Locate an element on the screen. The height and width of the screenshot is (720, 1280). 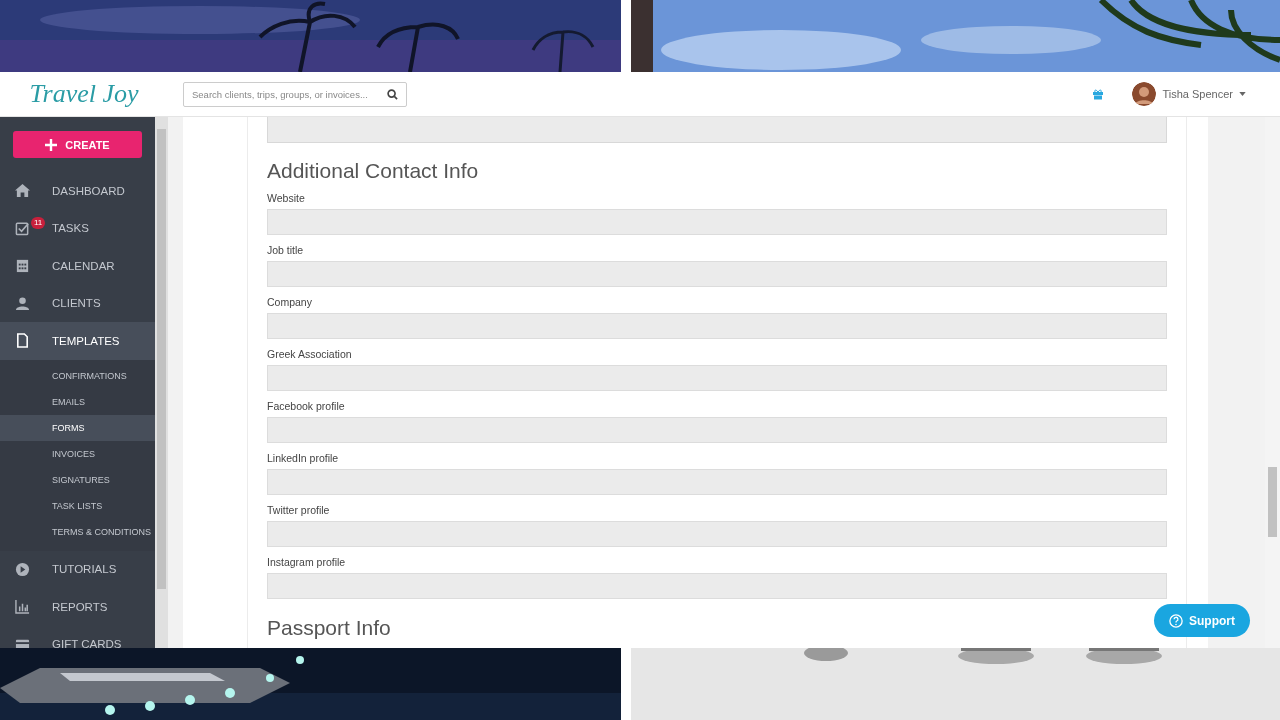
sidebar-subitem: TERMS & CONDITIONS is located at coordinates (77, 531).